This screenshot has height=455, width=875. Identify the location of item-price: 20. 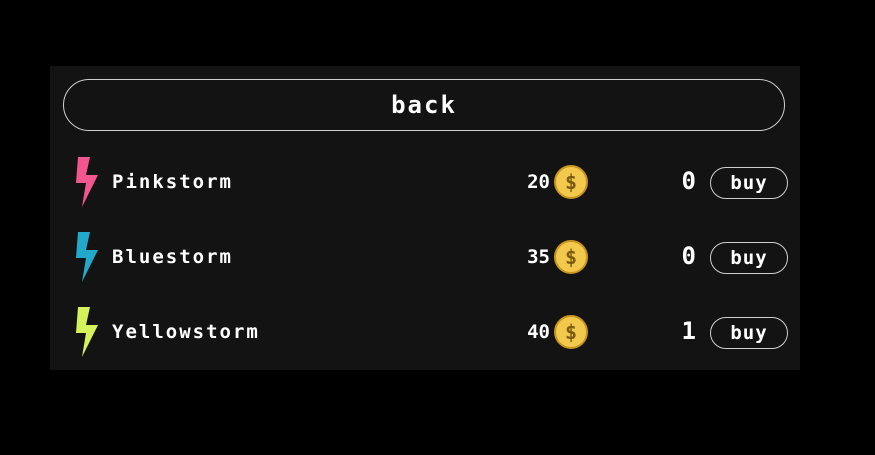
(538, 182).